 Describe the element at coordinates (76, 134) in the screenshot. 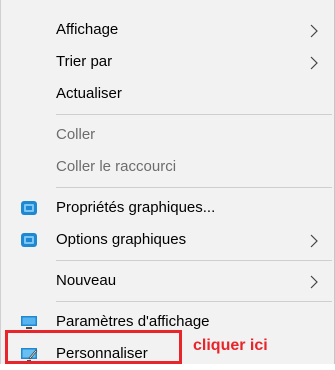

I see `menu-item-label: Coller` at that location.